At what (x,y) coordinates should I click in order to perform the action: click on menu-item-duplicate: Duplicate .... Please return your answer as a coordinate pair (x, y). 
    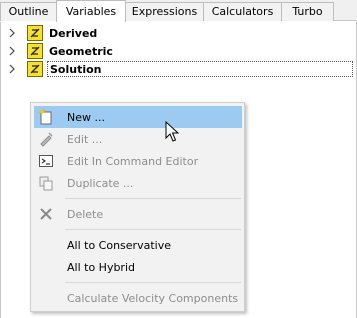
    Looking at the image, I should click on (138, 183).